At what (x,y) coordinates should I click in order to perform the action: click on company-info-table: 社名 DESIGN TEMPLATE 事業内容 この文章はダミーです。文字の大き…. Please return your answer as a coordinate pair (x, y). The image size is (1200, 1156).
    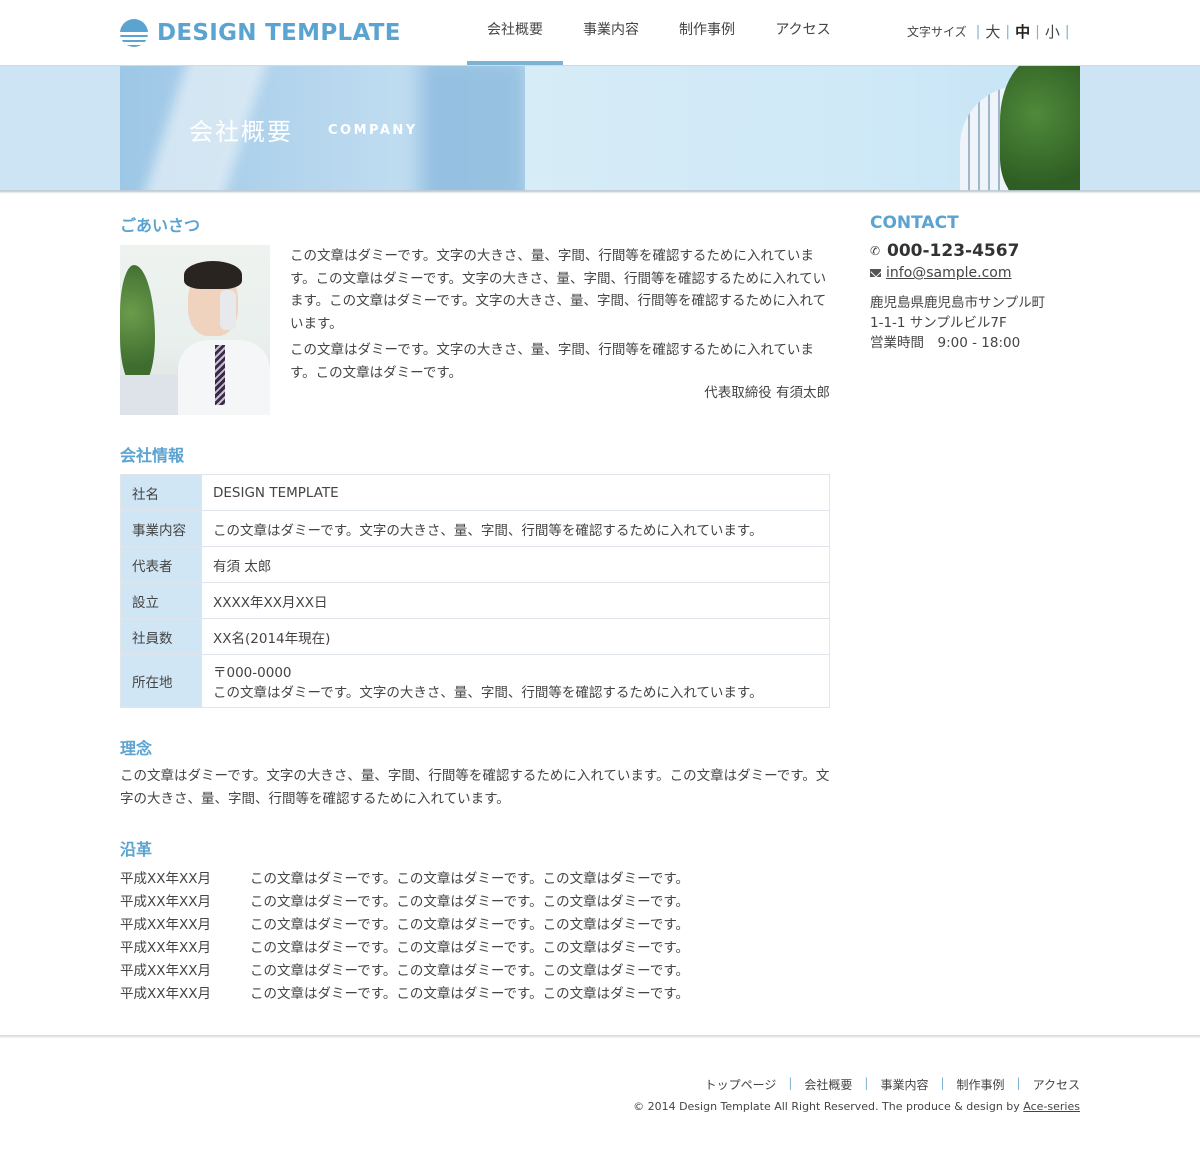
    Looking at the image, I should click on (475, 591).